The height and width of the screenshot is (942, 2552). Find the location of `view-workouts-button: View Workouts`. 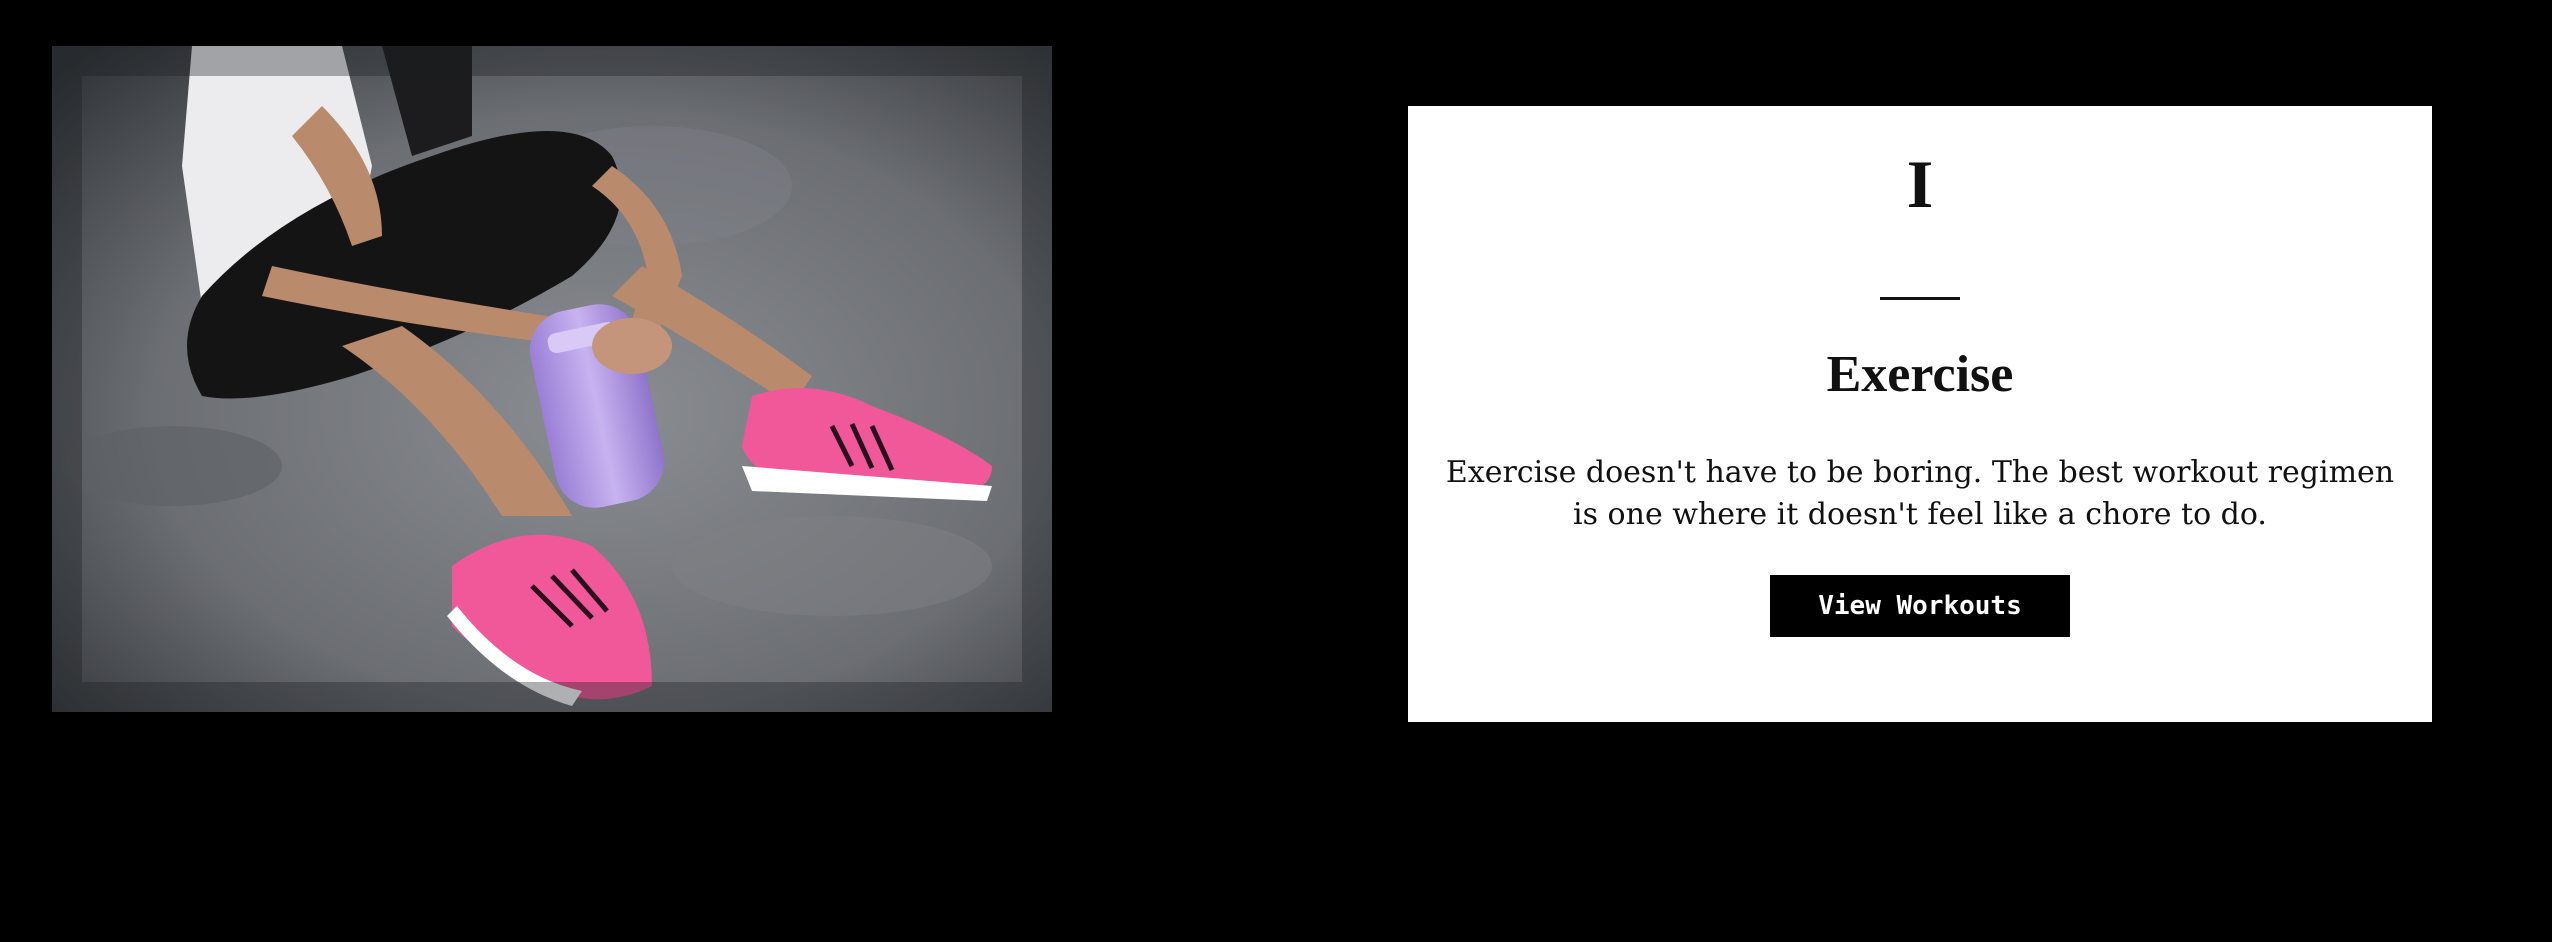

view-workouts-button: View Workouts is located at coordinates (1920, 606).